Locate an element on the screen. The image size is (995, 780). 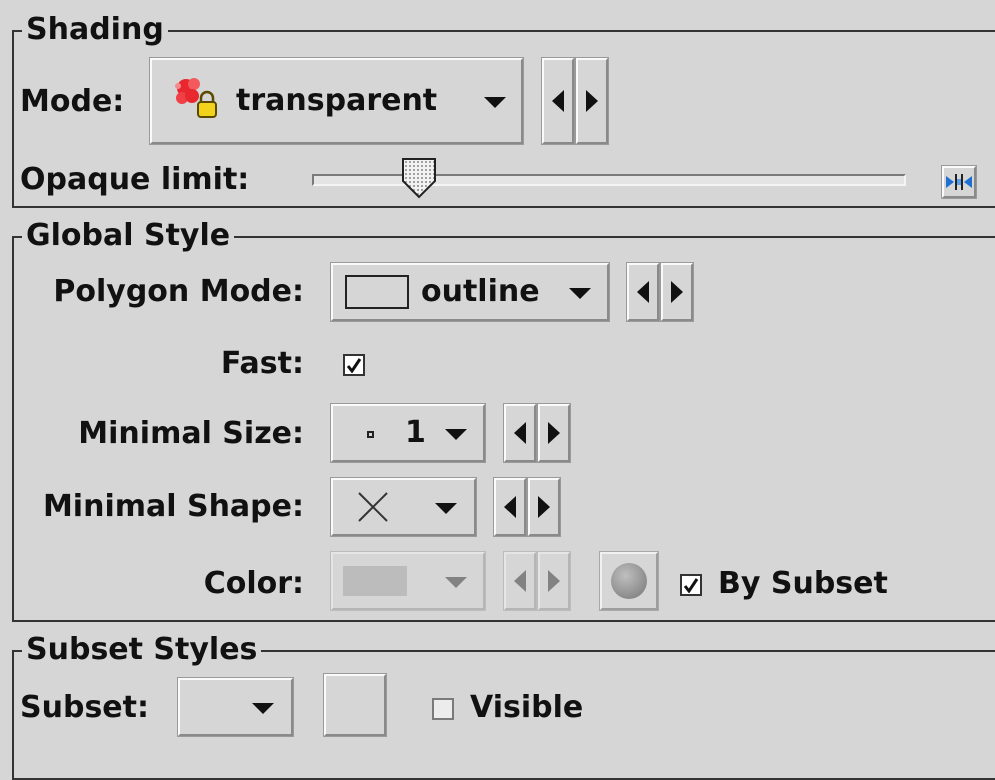
minimal-size-label: Minimal Size: is located at coordinates (191, 433).